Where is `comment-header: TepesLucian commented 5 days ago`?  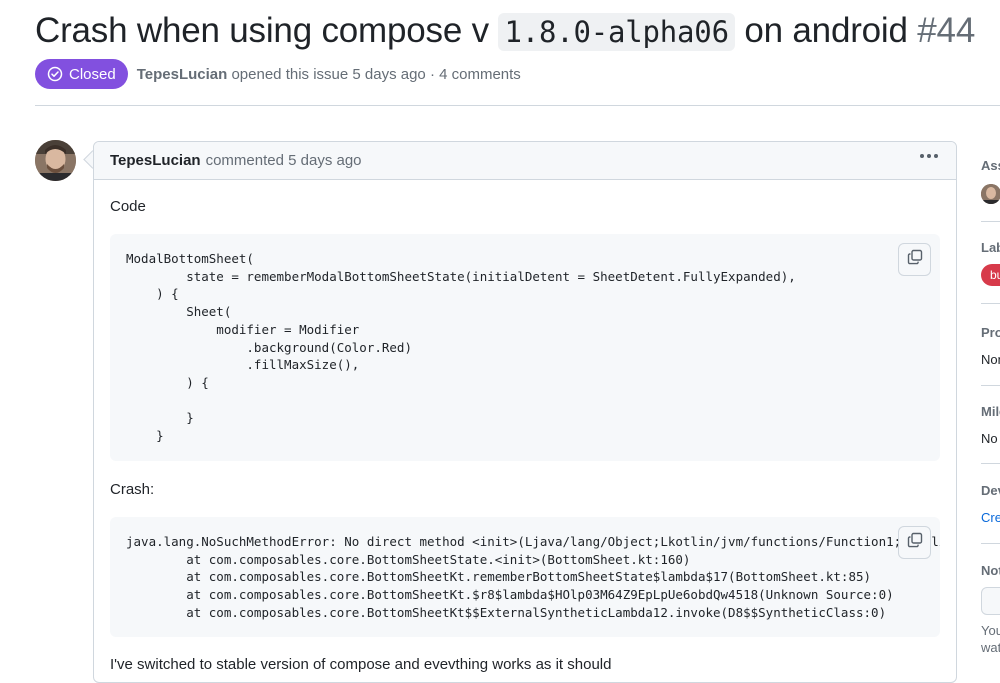
comment-header: TepesLucian commented 5 days ago is located at coordinates (525, 161).